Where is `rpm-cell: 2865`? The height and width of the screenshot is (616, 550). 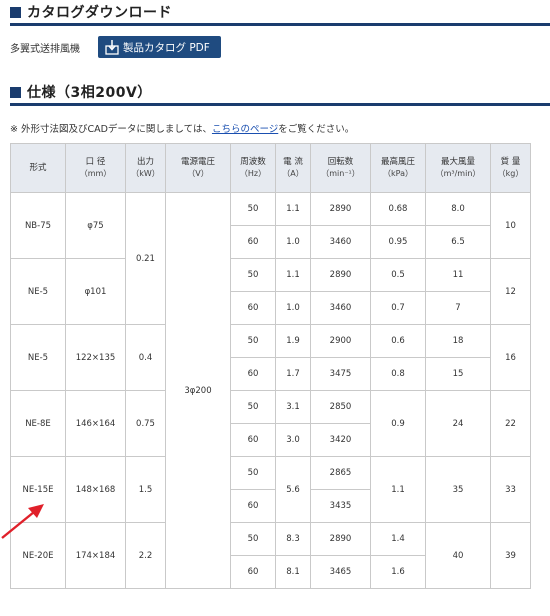 rpm-cell: 2865 is located at coordinates (340, 473).